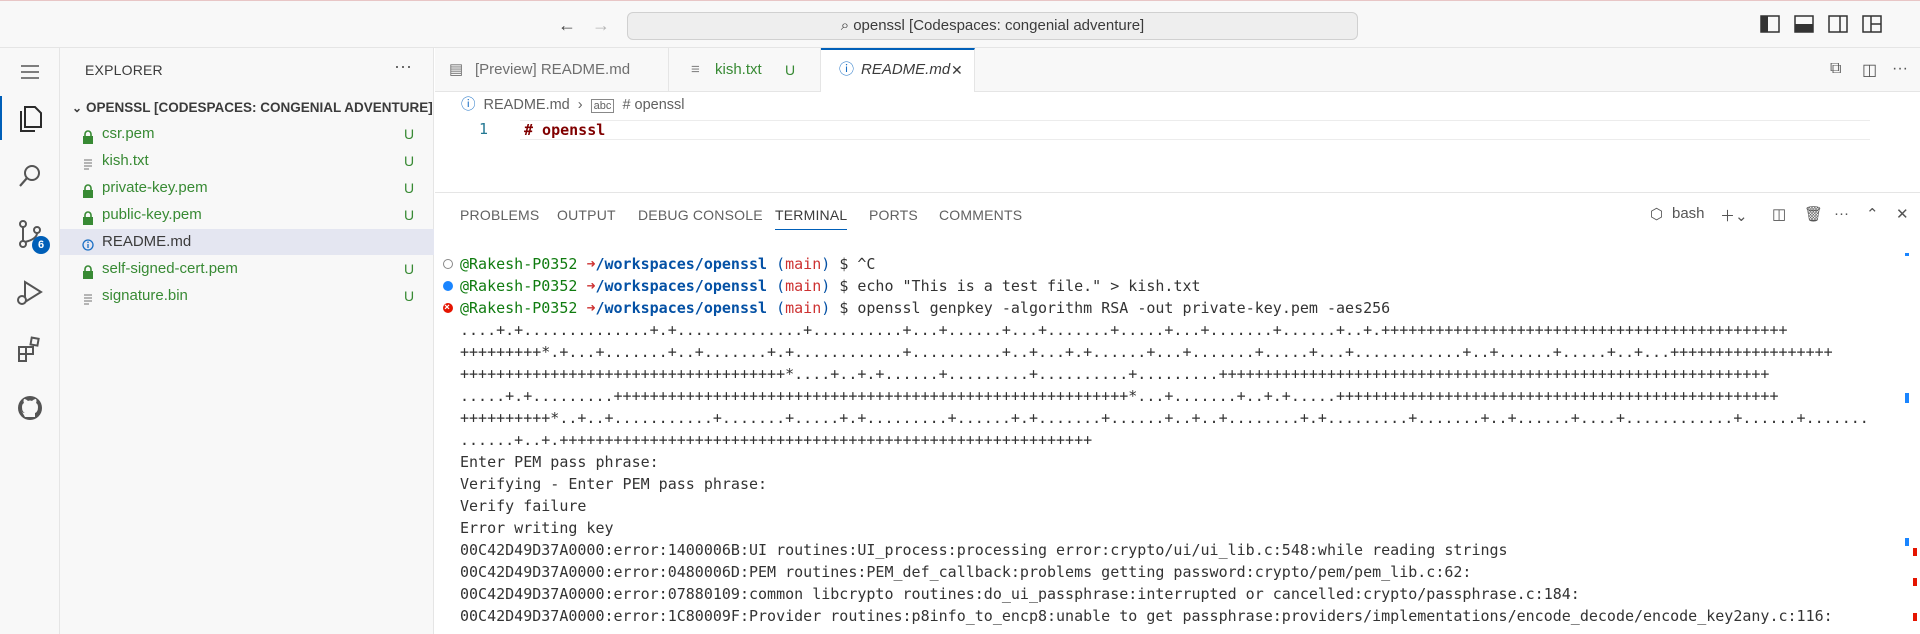 This screenshot has height=634, width=1920. I want to click on breadcrumb: ⓘ README.md › abc # openssl, so click(1177, 105).